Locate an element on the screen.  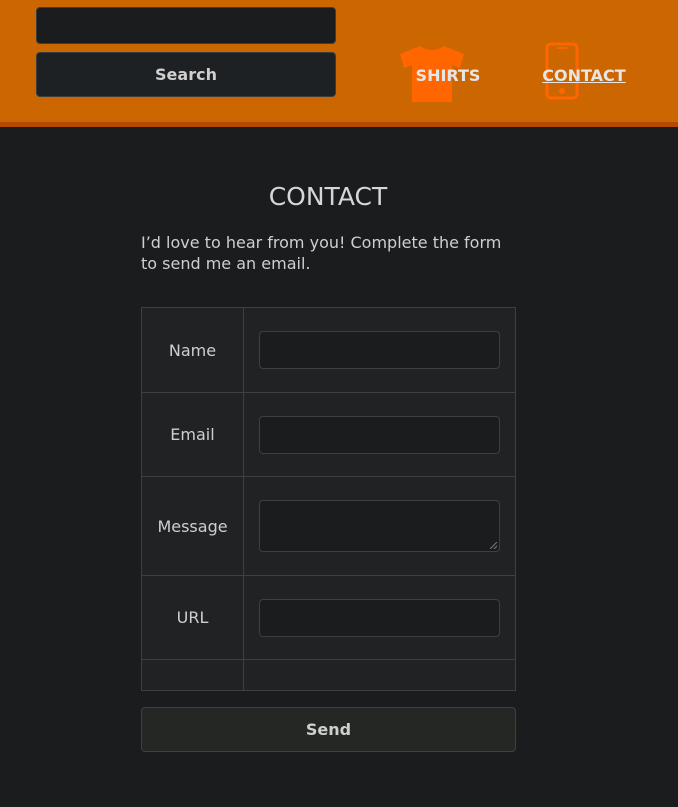
email-field is located at coordinates (379, 434).